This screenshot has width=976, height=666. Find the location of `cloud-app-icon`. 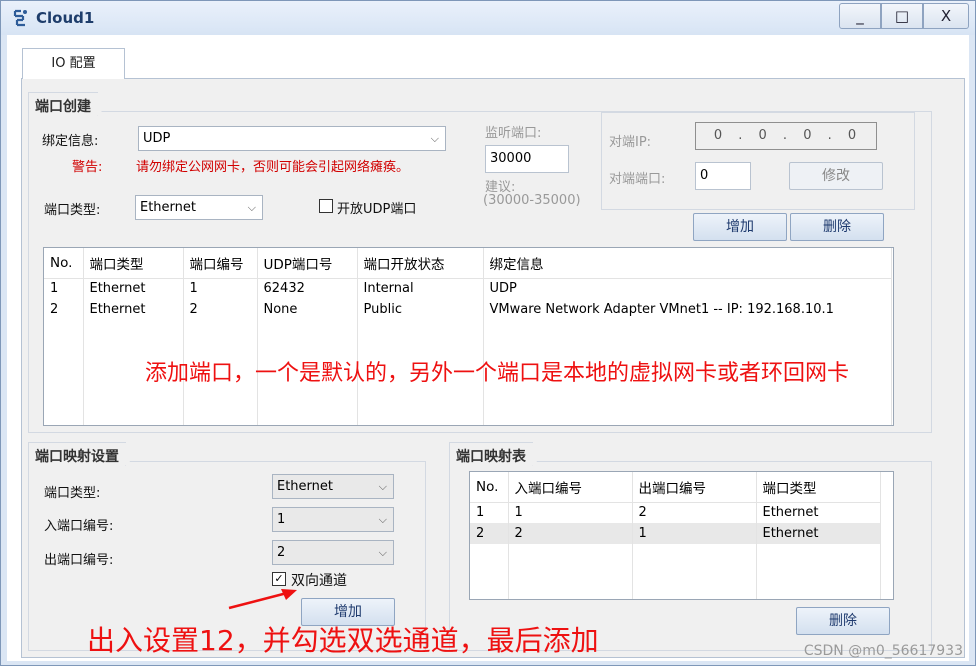

cloud-app-icon is located at coordinates (20, 18).